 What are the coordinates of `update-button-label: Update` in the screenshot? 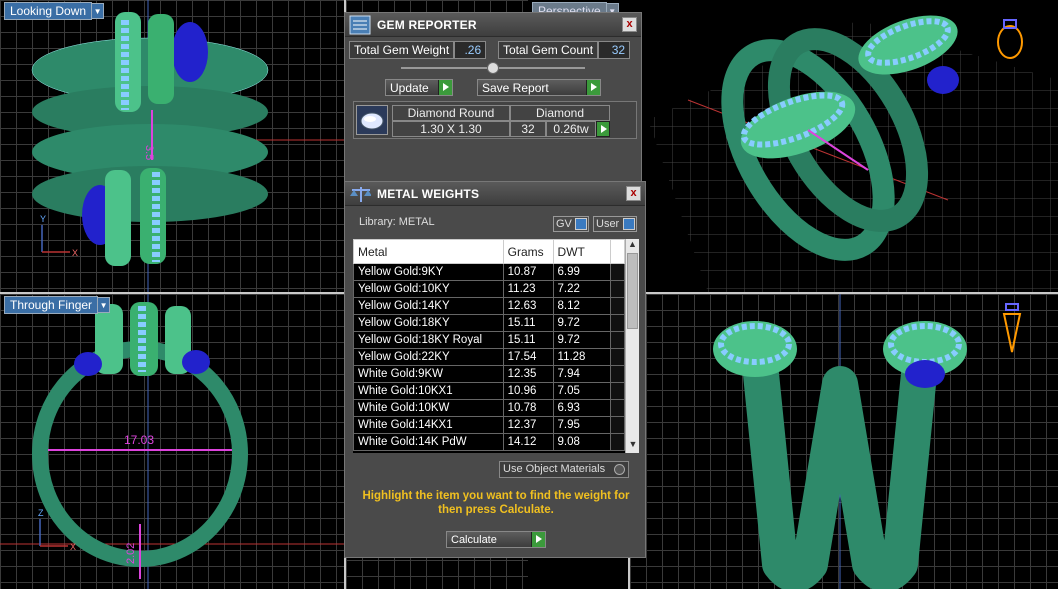 It's located at (409, 87).